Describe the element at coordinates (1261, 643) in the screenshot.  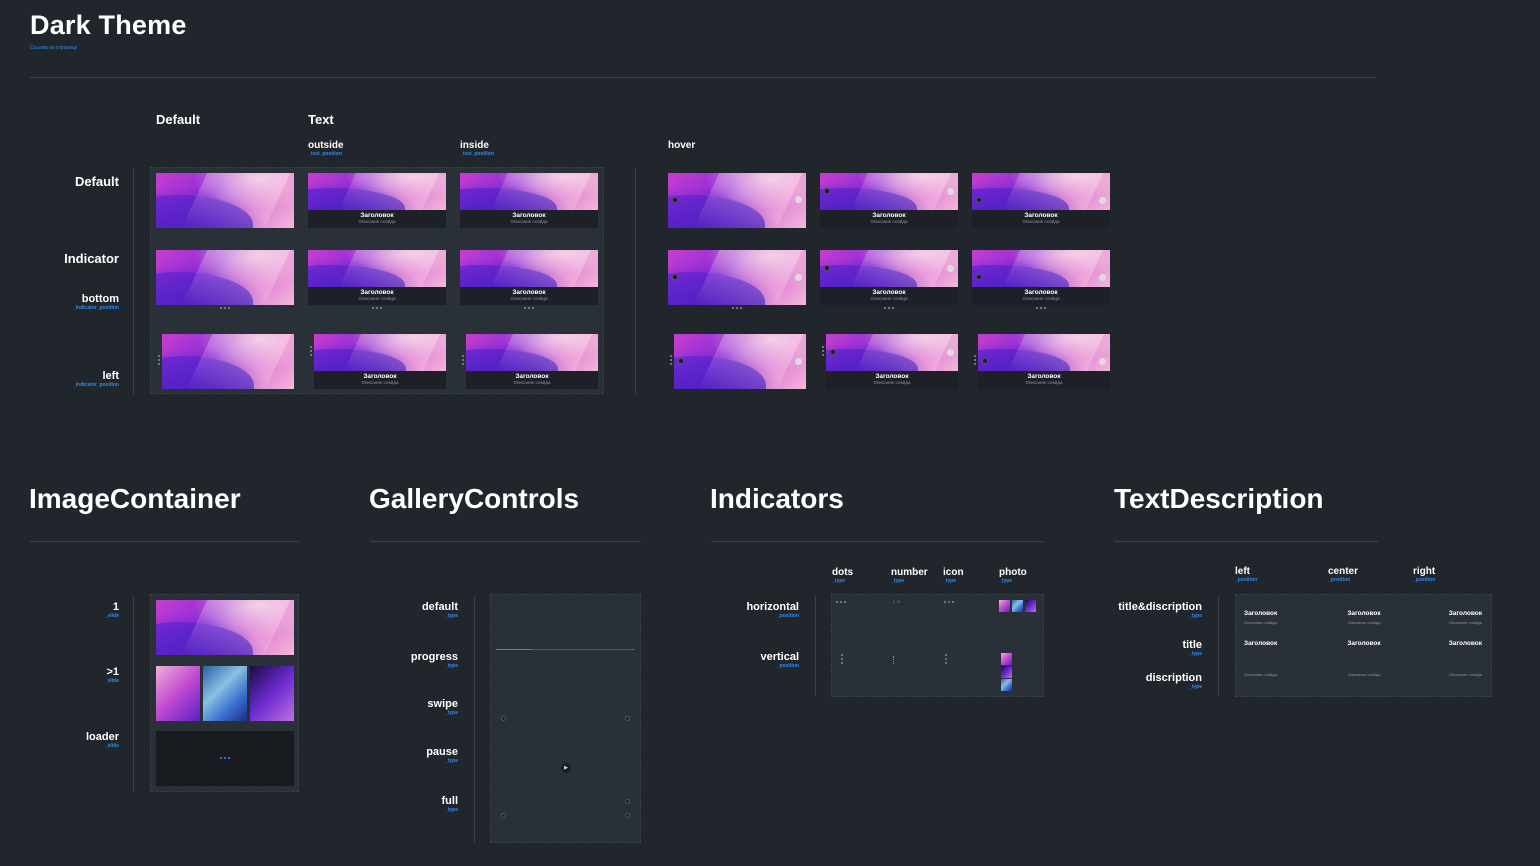
I see `text-left-title: Заголовок` at that location.